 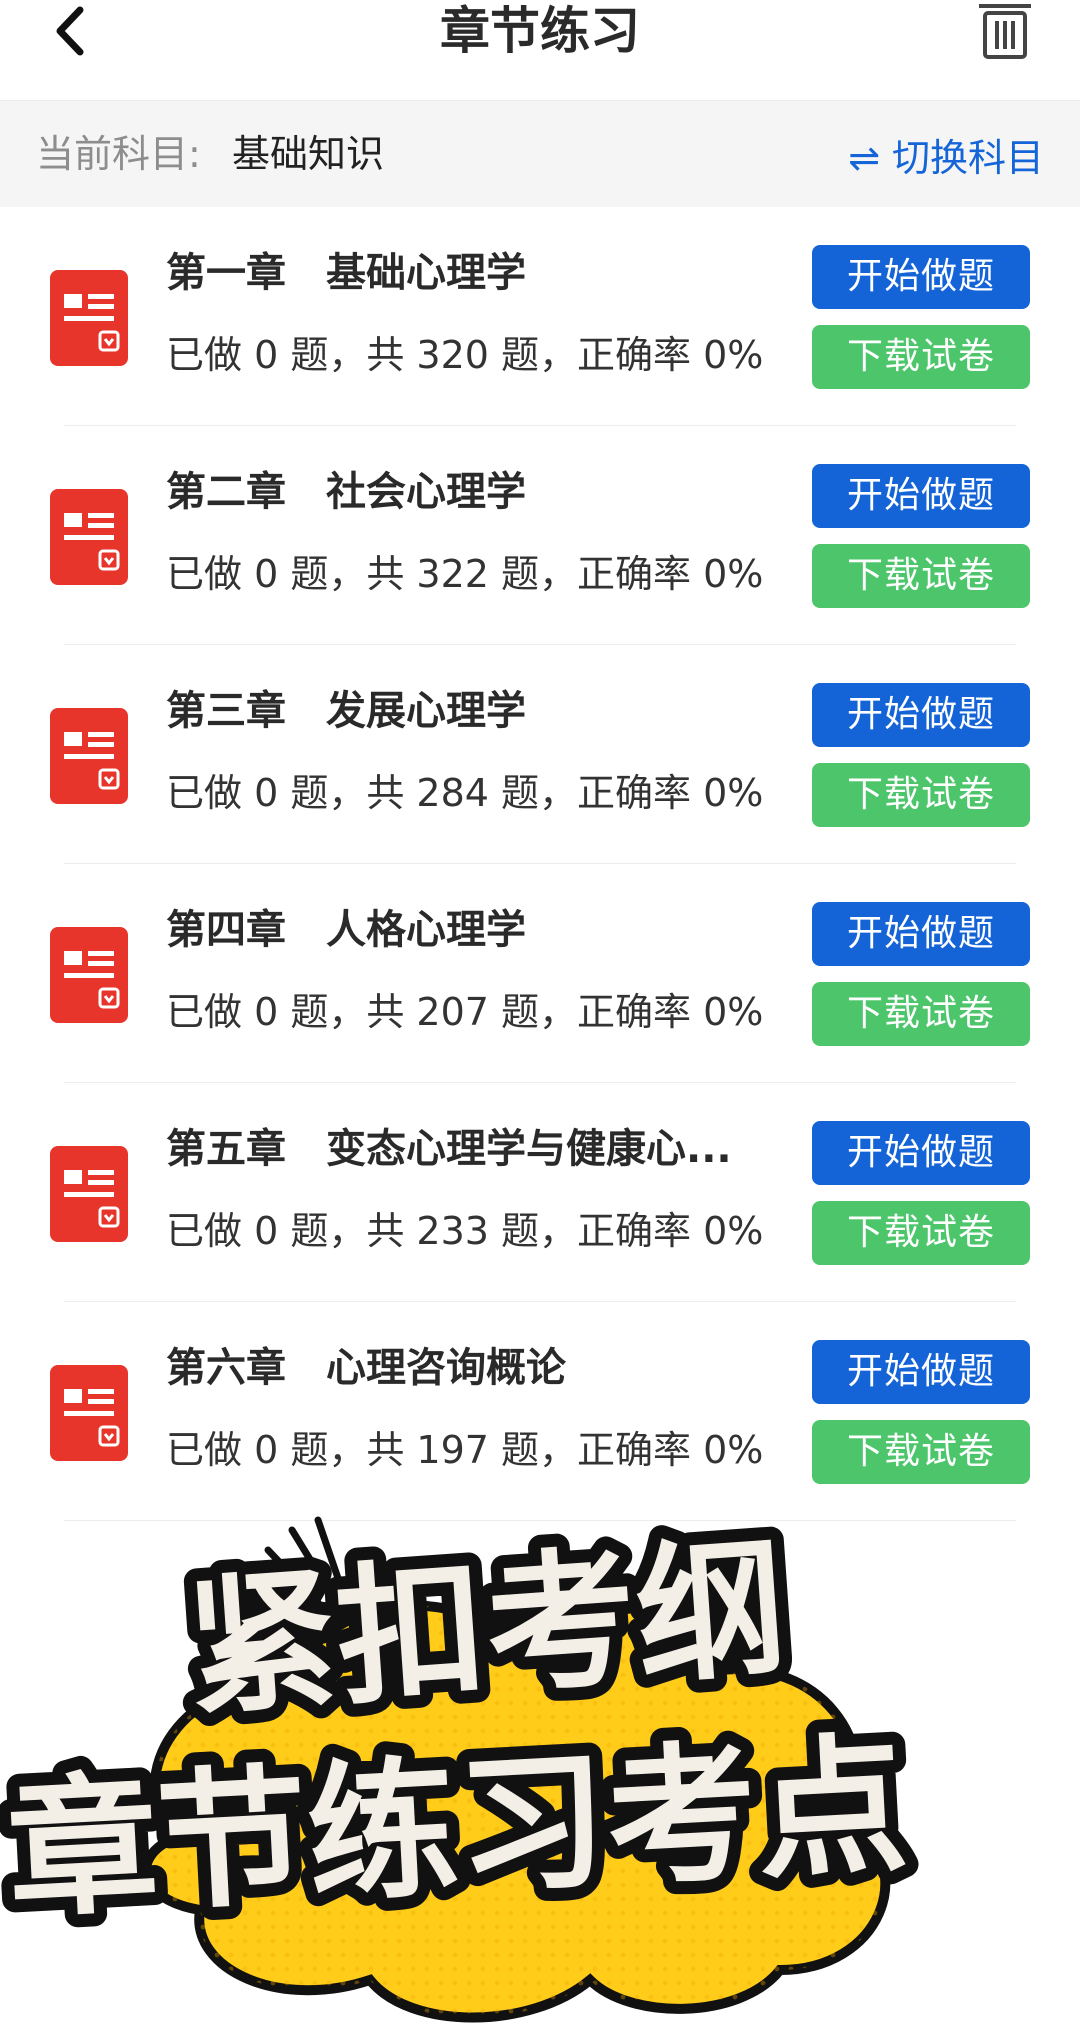 What do you see at coordinates (540, 31) in the screenshot?
I see `page-title: 章节练习` at bounding box center [540, 31].